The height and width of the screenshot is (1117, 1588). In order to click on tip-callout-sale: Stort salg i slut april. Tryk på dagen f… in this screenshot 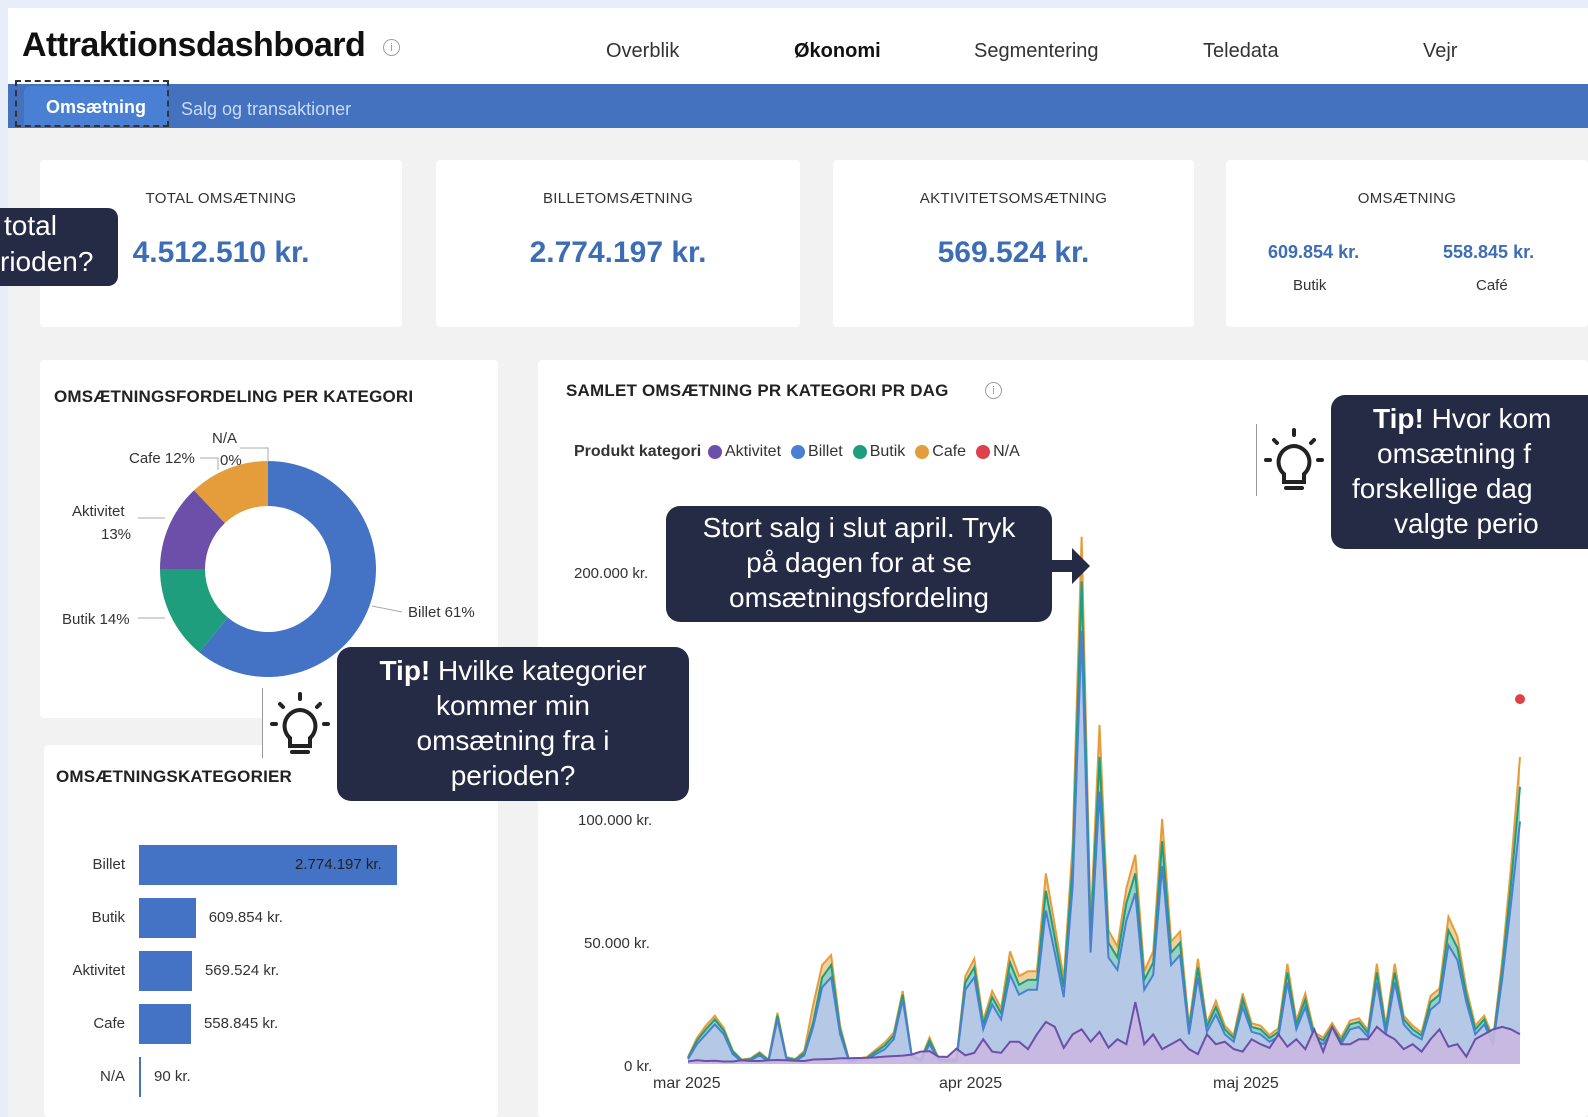, I will do `click(859, 564)`.